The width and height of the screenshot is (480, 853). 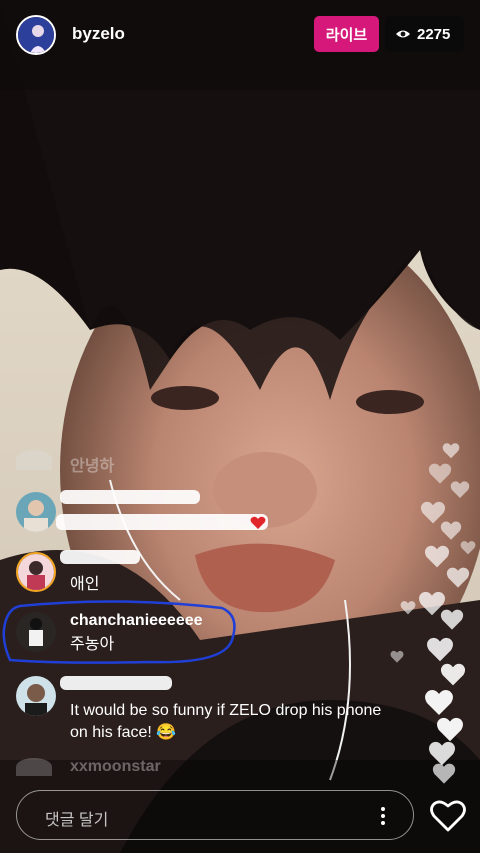 I want to click on viewer-count: 2275, so click(x=434, y=34).